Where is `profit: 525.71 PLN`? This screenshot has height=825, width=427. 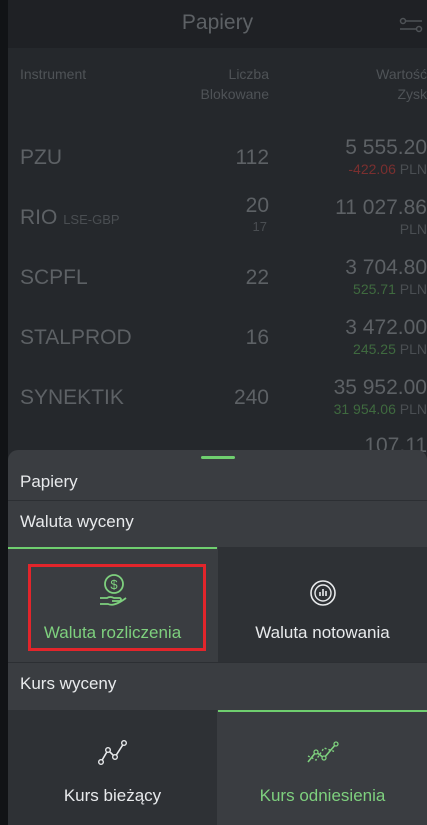 profit: 525.71 PLN is located at coordinates (390, 289).